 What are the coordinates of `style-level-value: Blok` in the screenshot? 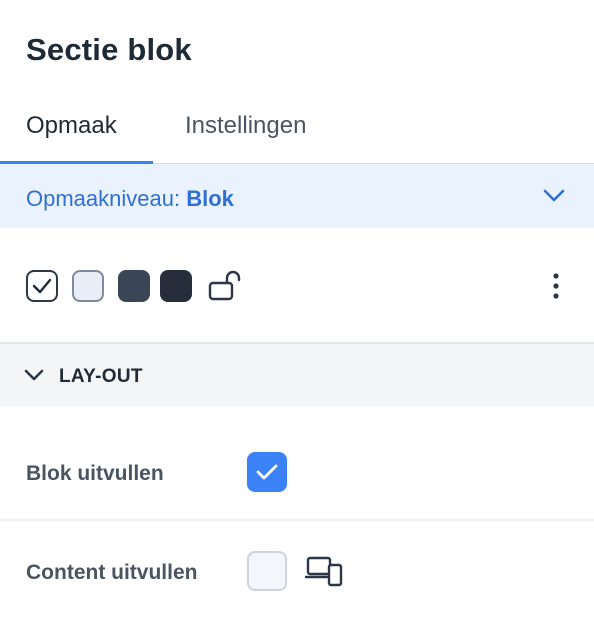 It's located at (210, 198).